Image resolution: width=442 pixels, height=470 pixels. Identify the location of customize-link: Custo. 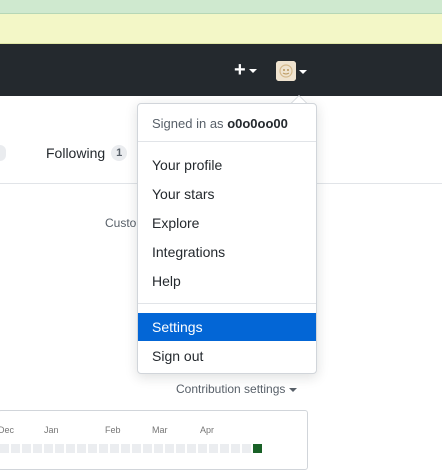
(120, 223).